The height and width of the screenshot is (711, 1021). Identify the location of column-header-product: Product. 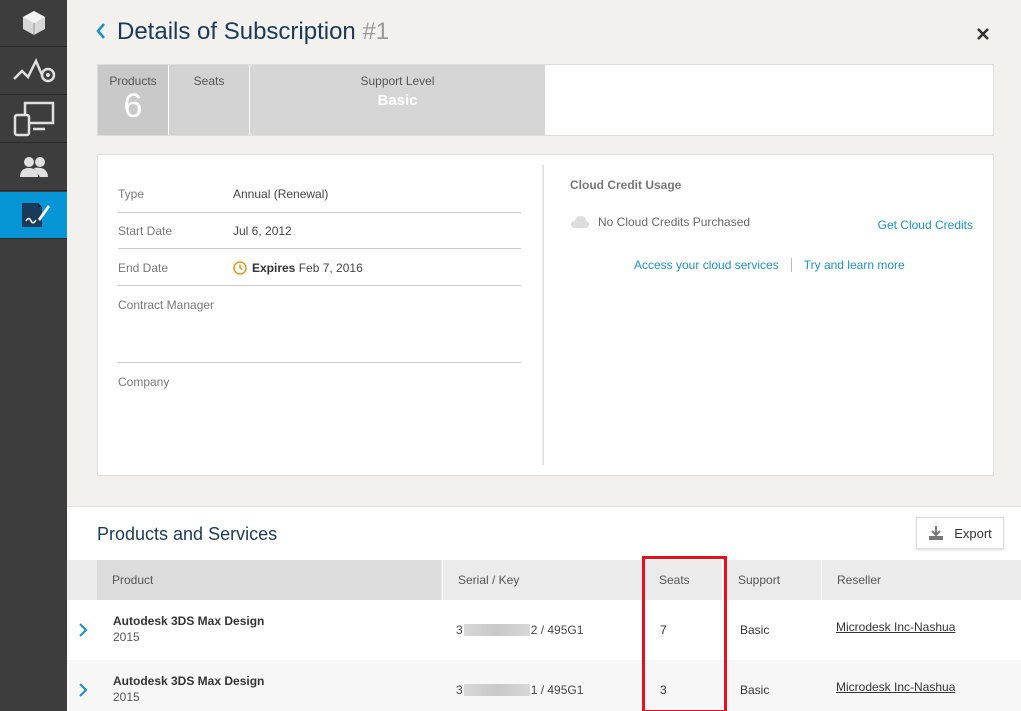
(269, 580).